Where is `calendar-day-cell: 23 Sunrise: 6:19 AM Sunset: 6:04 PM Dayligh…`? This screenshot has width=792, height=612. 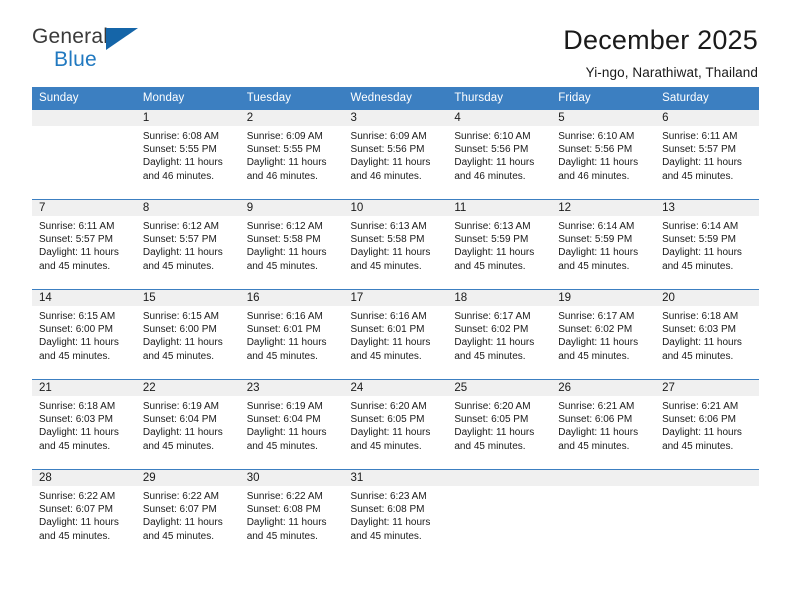
calendar-day-cell: 23 Sunrise: 6:19 AM Sunset: 6:04 PM Dayligh… is located at coordinates (291, 424).